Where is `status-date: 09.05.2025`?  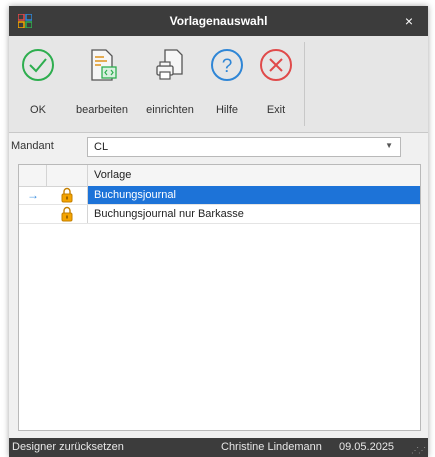
status-date: 09.05.2025 is located at coordinates (367, 447).